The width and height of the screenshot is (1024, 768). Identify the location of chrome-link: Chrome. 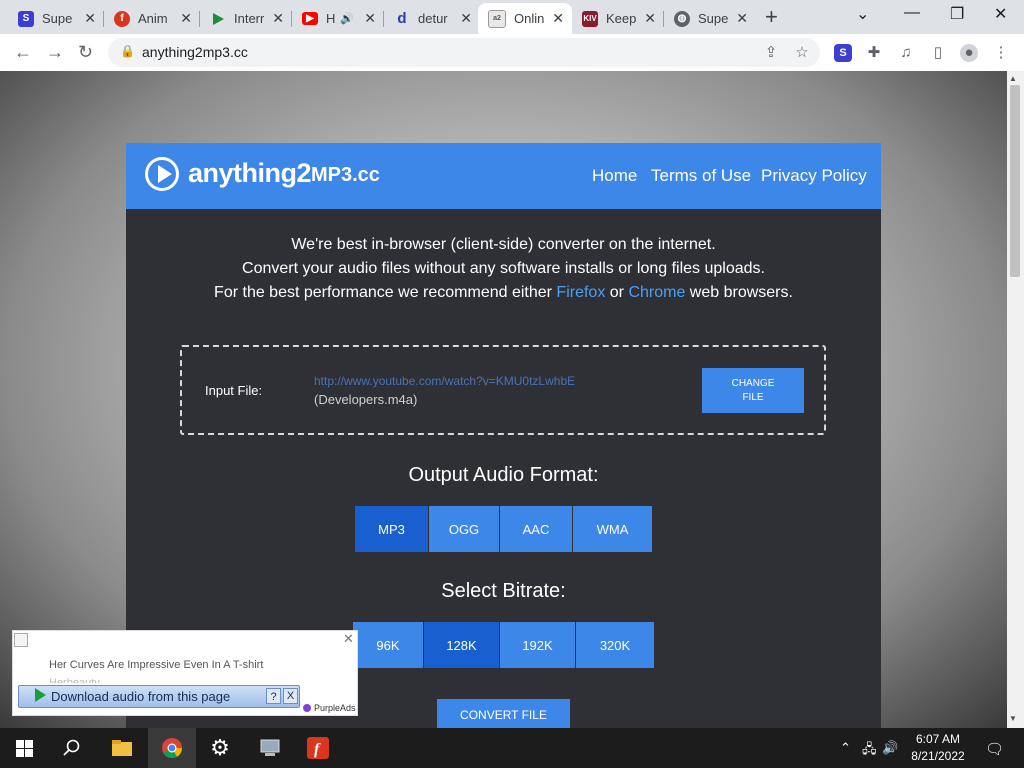
(656, 292).